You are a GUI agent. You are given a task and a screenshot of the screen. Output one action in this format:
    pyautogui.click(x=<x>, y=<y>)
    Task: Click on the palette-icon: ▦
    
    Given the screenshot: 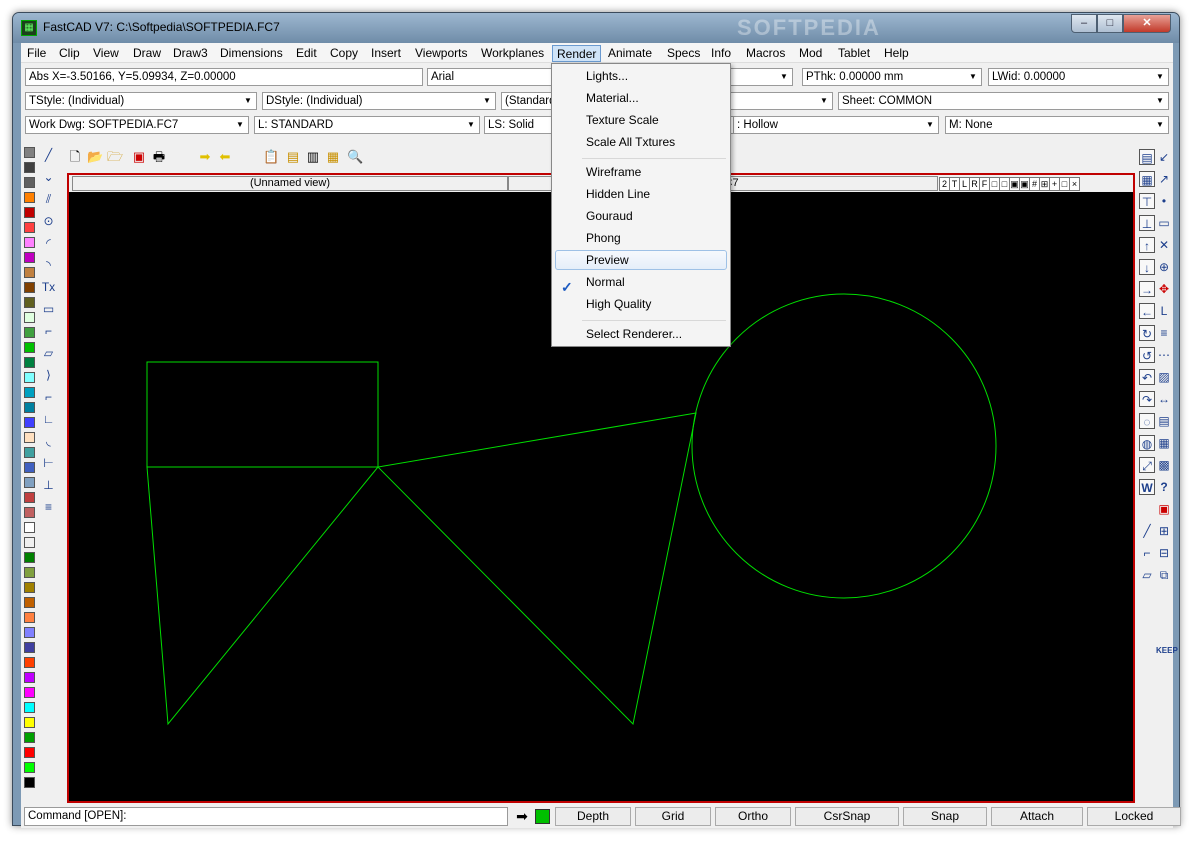 What is the action you would take?
    pyautogui.click(x=1147, y=179)
    